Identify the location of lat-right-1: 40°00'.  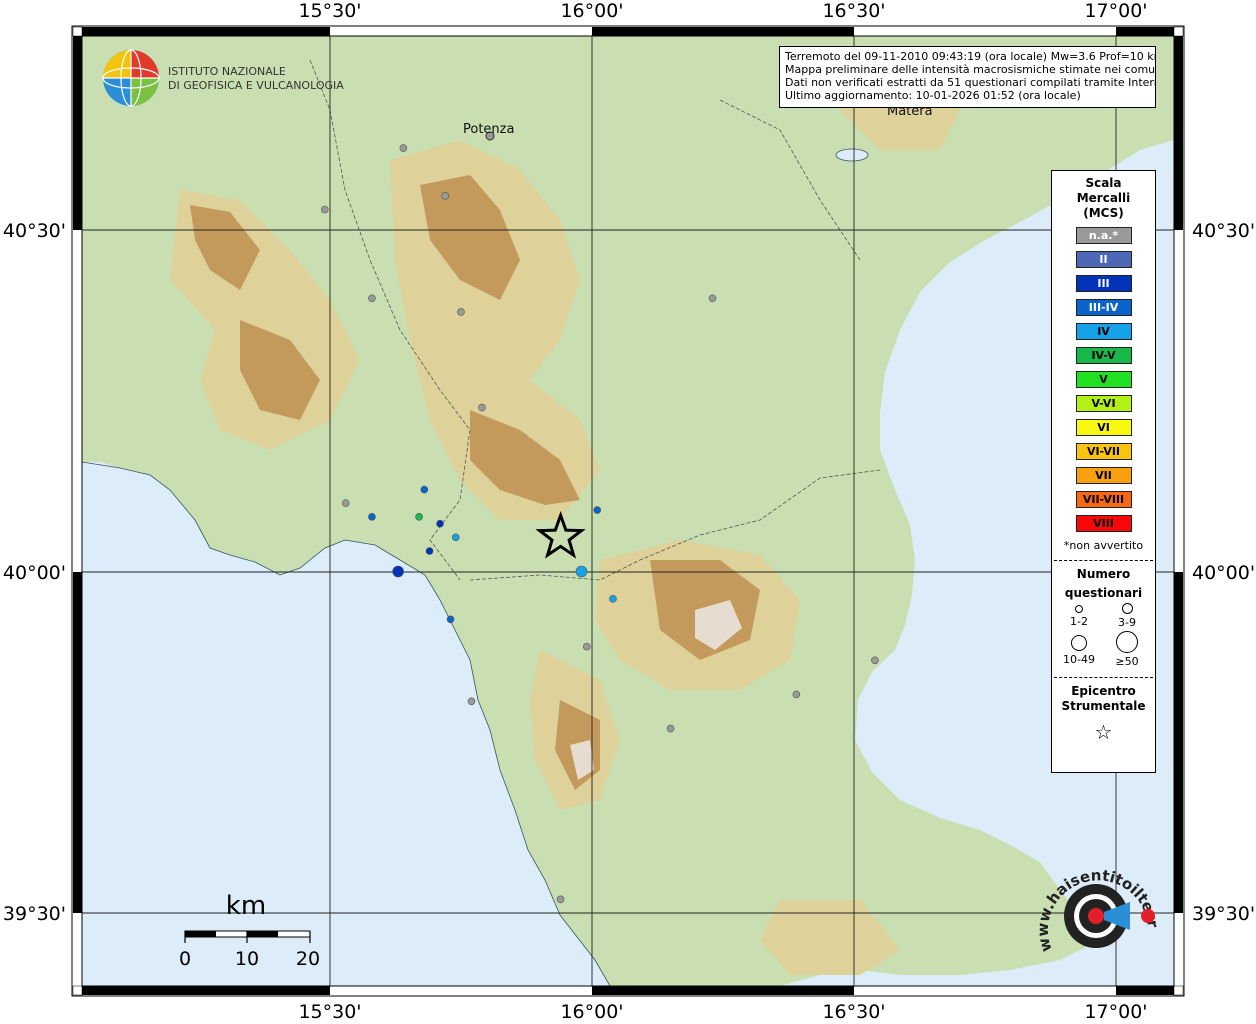
(1223, 573).